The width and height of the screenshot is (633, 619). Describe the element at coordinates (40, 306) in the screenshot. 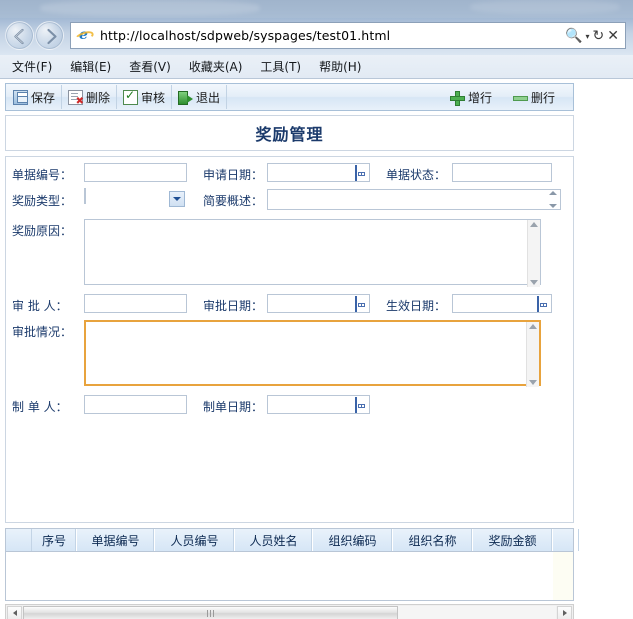

I see `approver-label: 审 批 人：` at that location.